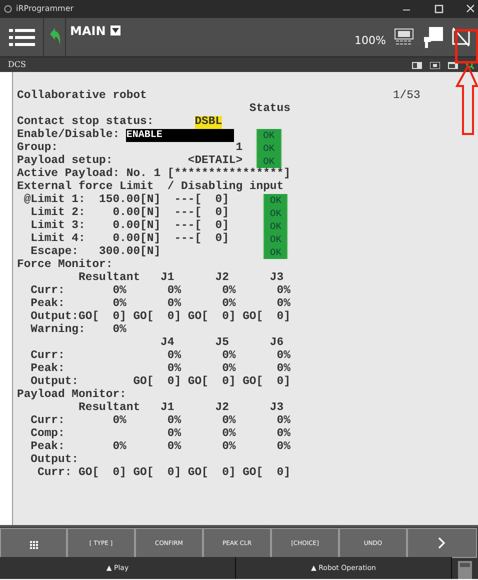  I want to click on menu-icon, so click(21, 37).